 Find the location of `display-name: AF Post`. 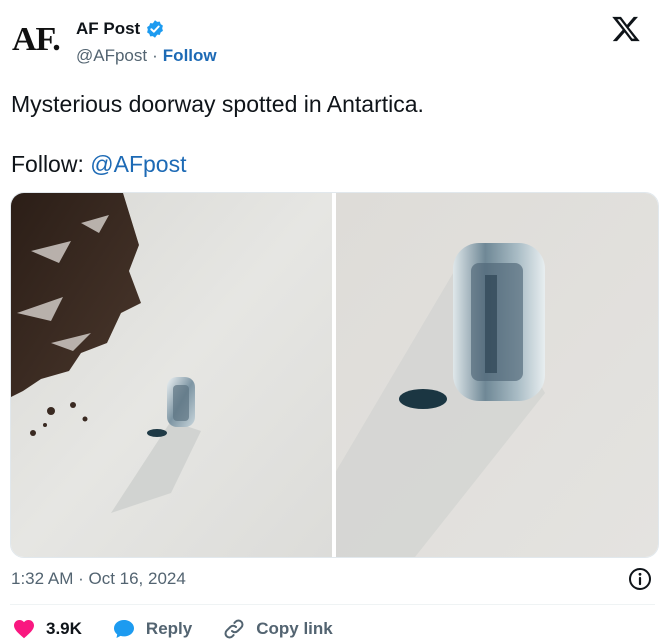

display-name: AF Post is located at coordinates (108, 29).